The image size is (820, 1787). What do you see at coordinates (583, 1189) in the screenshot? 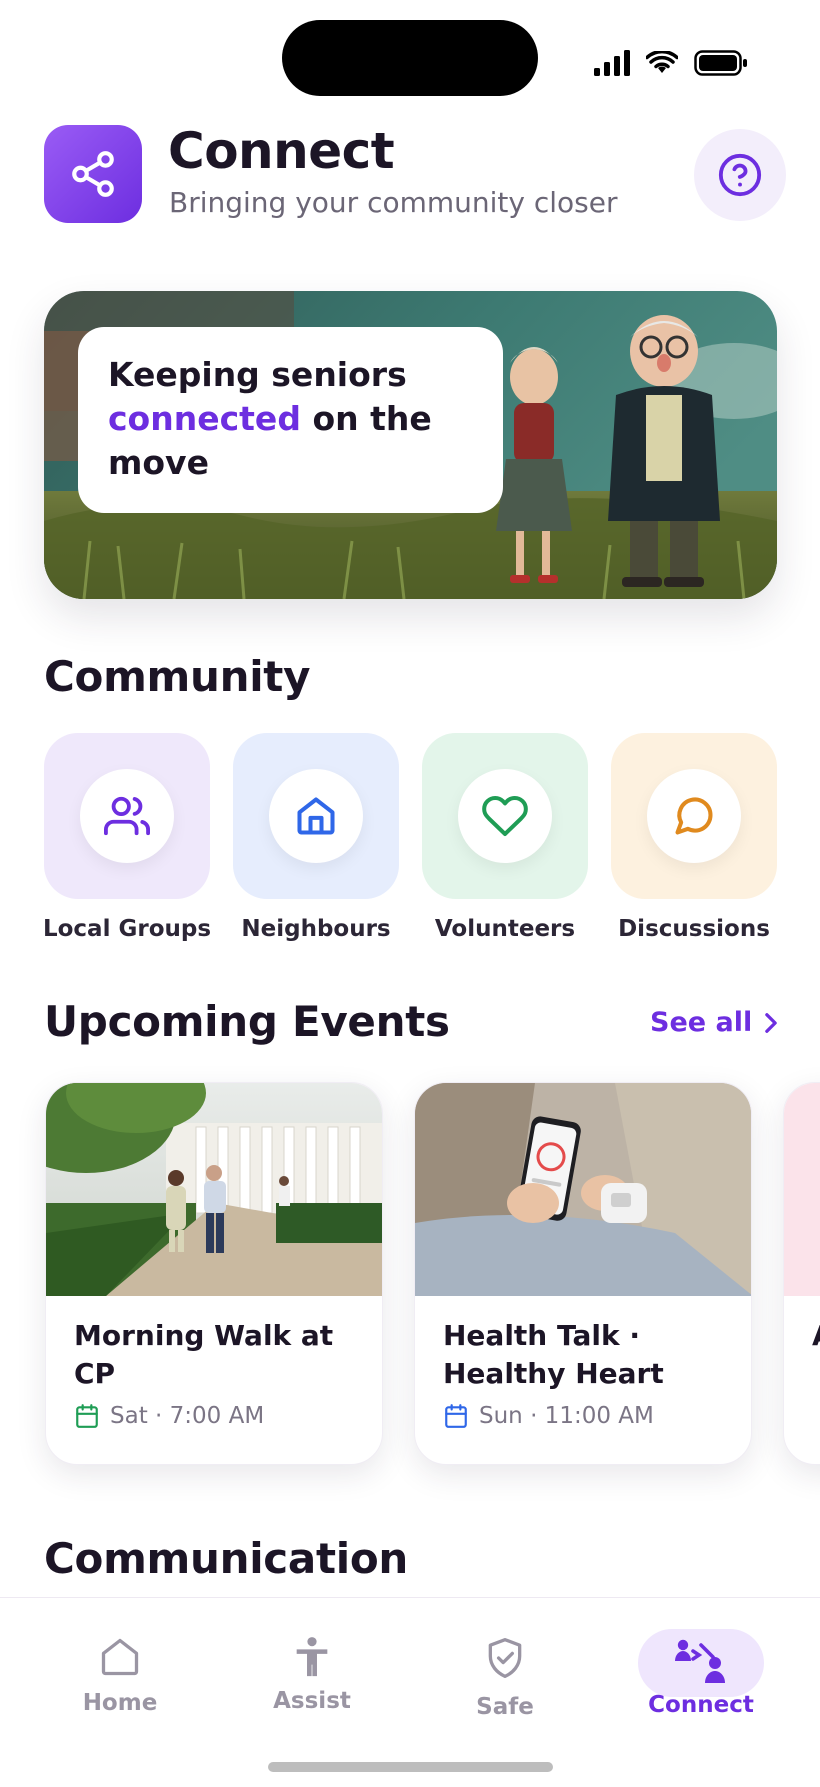
I see `event-photo-health-talk` at bounding box center [583, 1189].